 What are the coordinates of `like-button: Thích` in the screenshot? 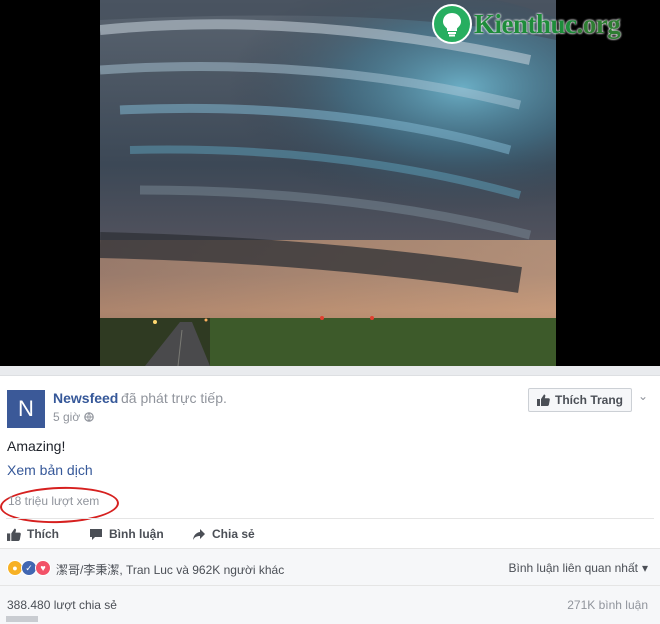 It's located at (33, 534).